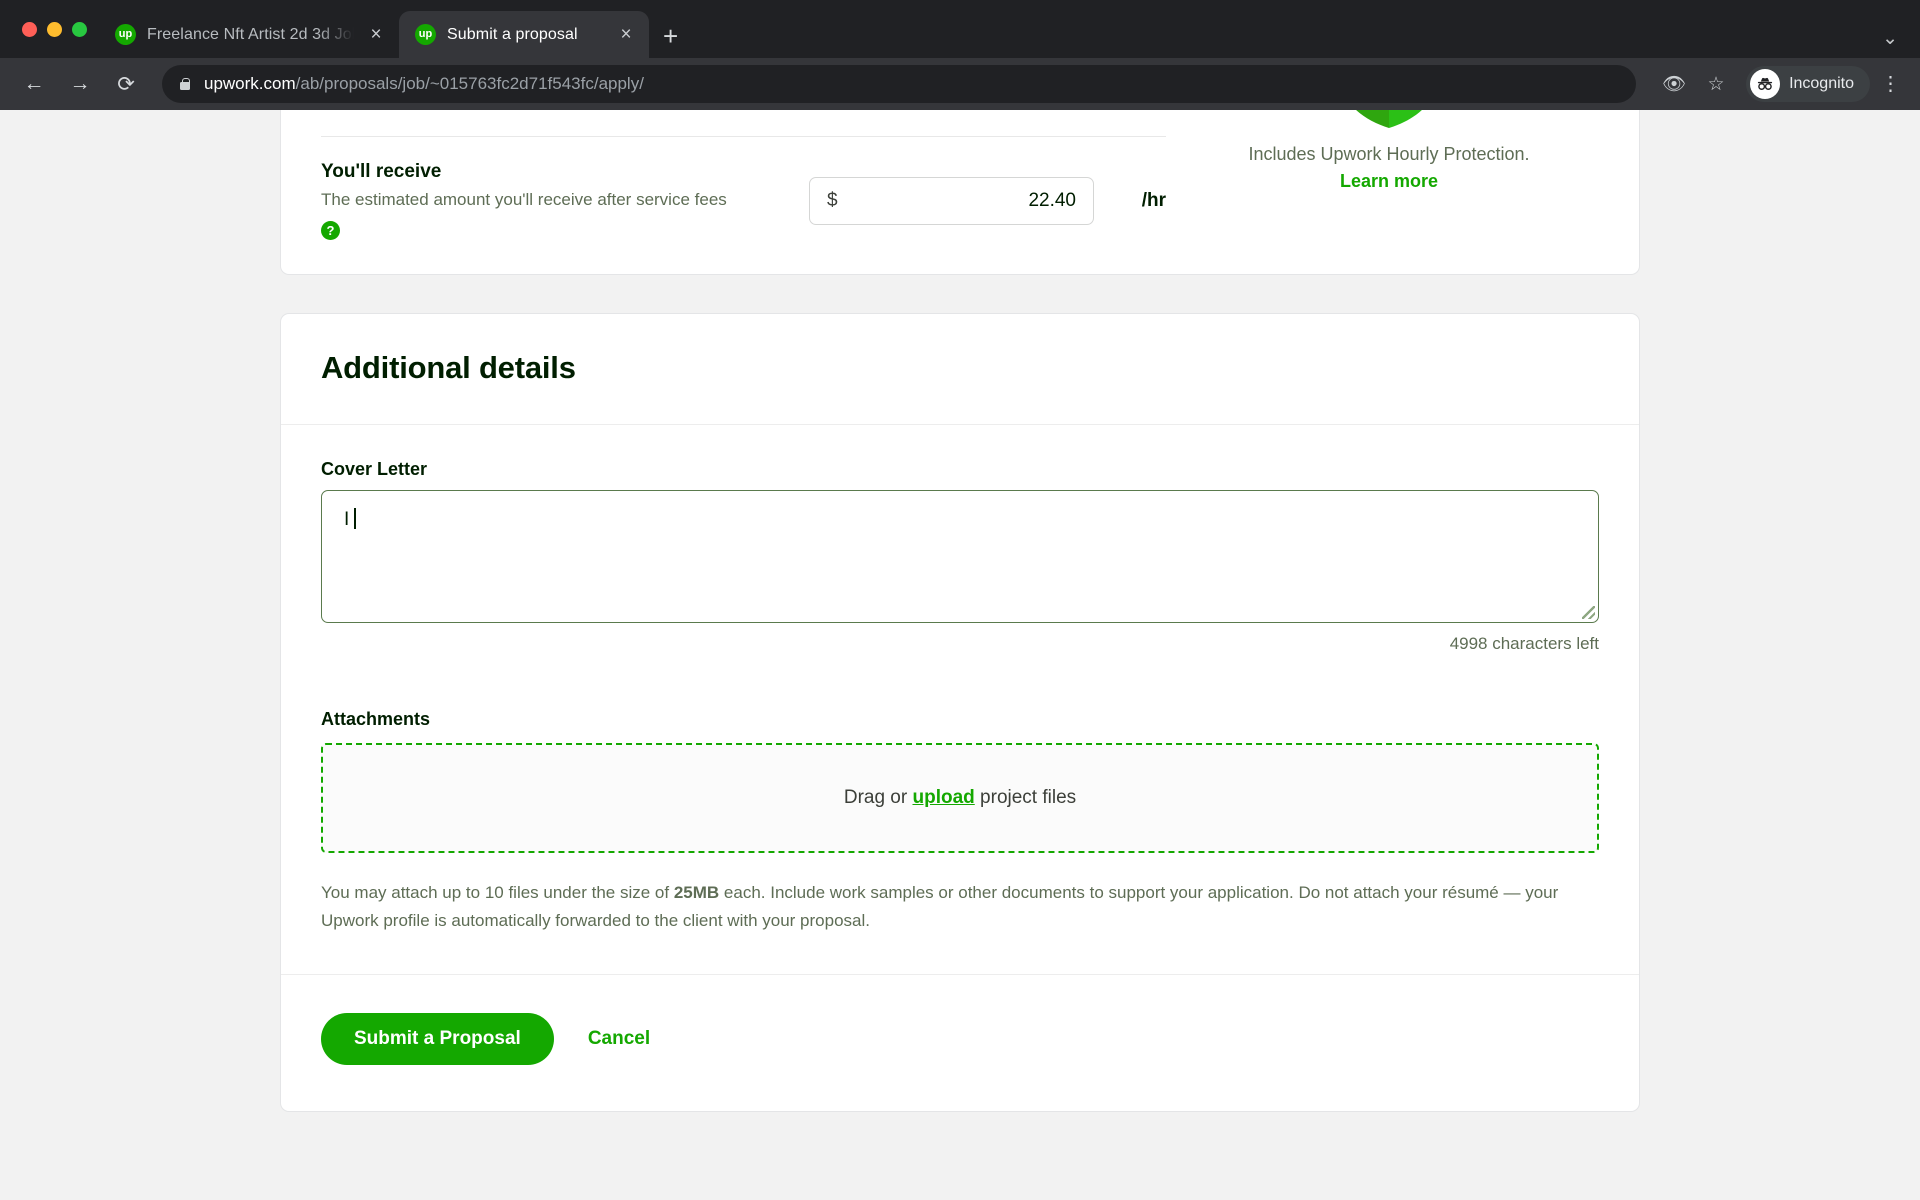 The height and width of the screenshot is (1200, 1920). I want to click on attachments-dropzone: Drag or upload project files, so click(960, 798).